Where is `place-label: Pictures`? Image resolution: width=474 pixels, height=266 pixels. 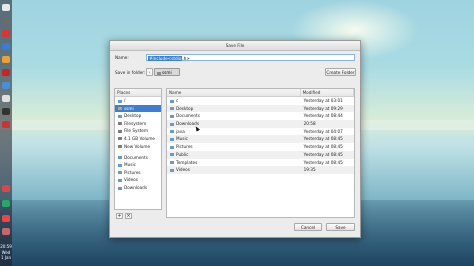
place-label: Pictures is located at coordinates (132, 172).